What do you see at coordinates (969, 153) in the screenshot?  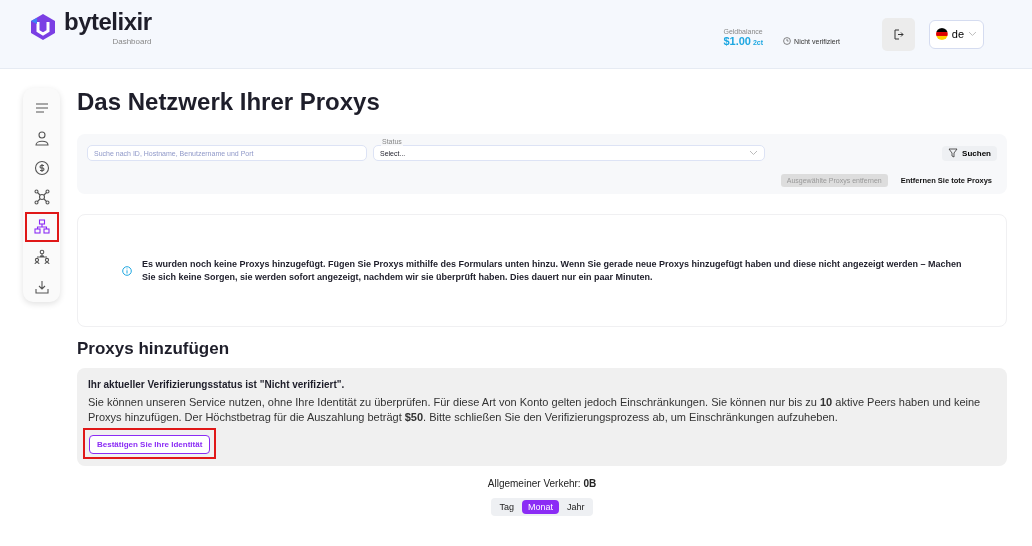 I see `search-button: Suchen` at bounding box center [969, 153].